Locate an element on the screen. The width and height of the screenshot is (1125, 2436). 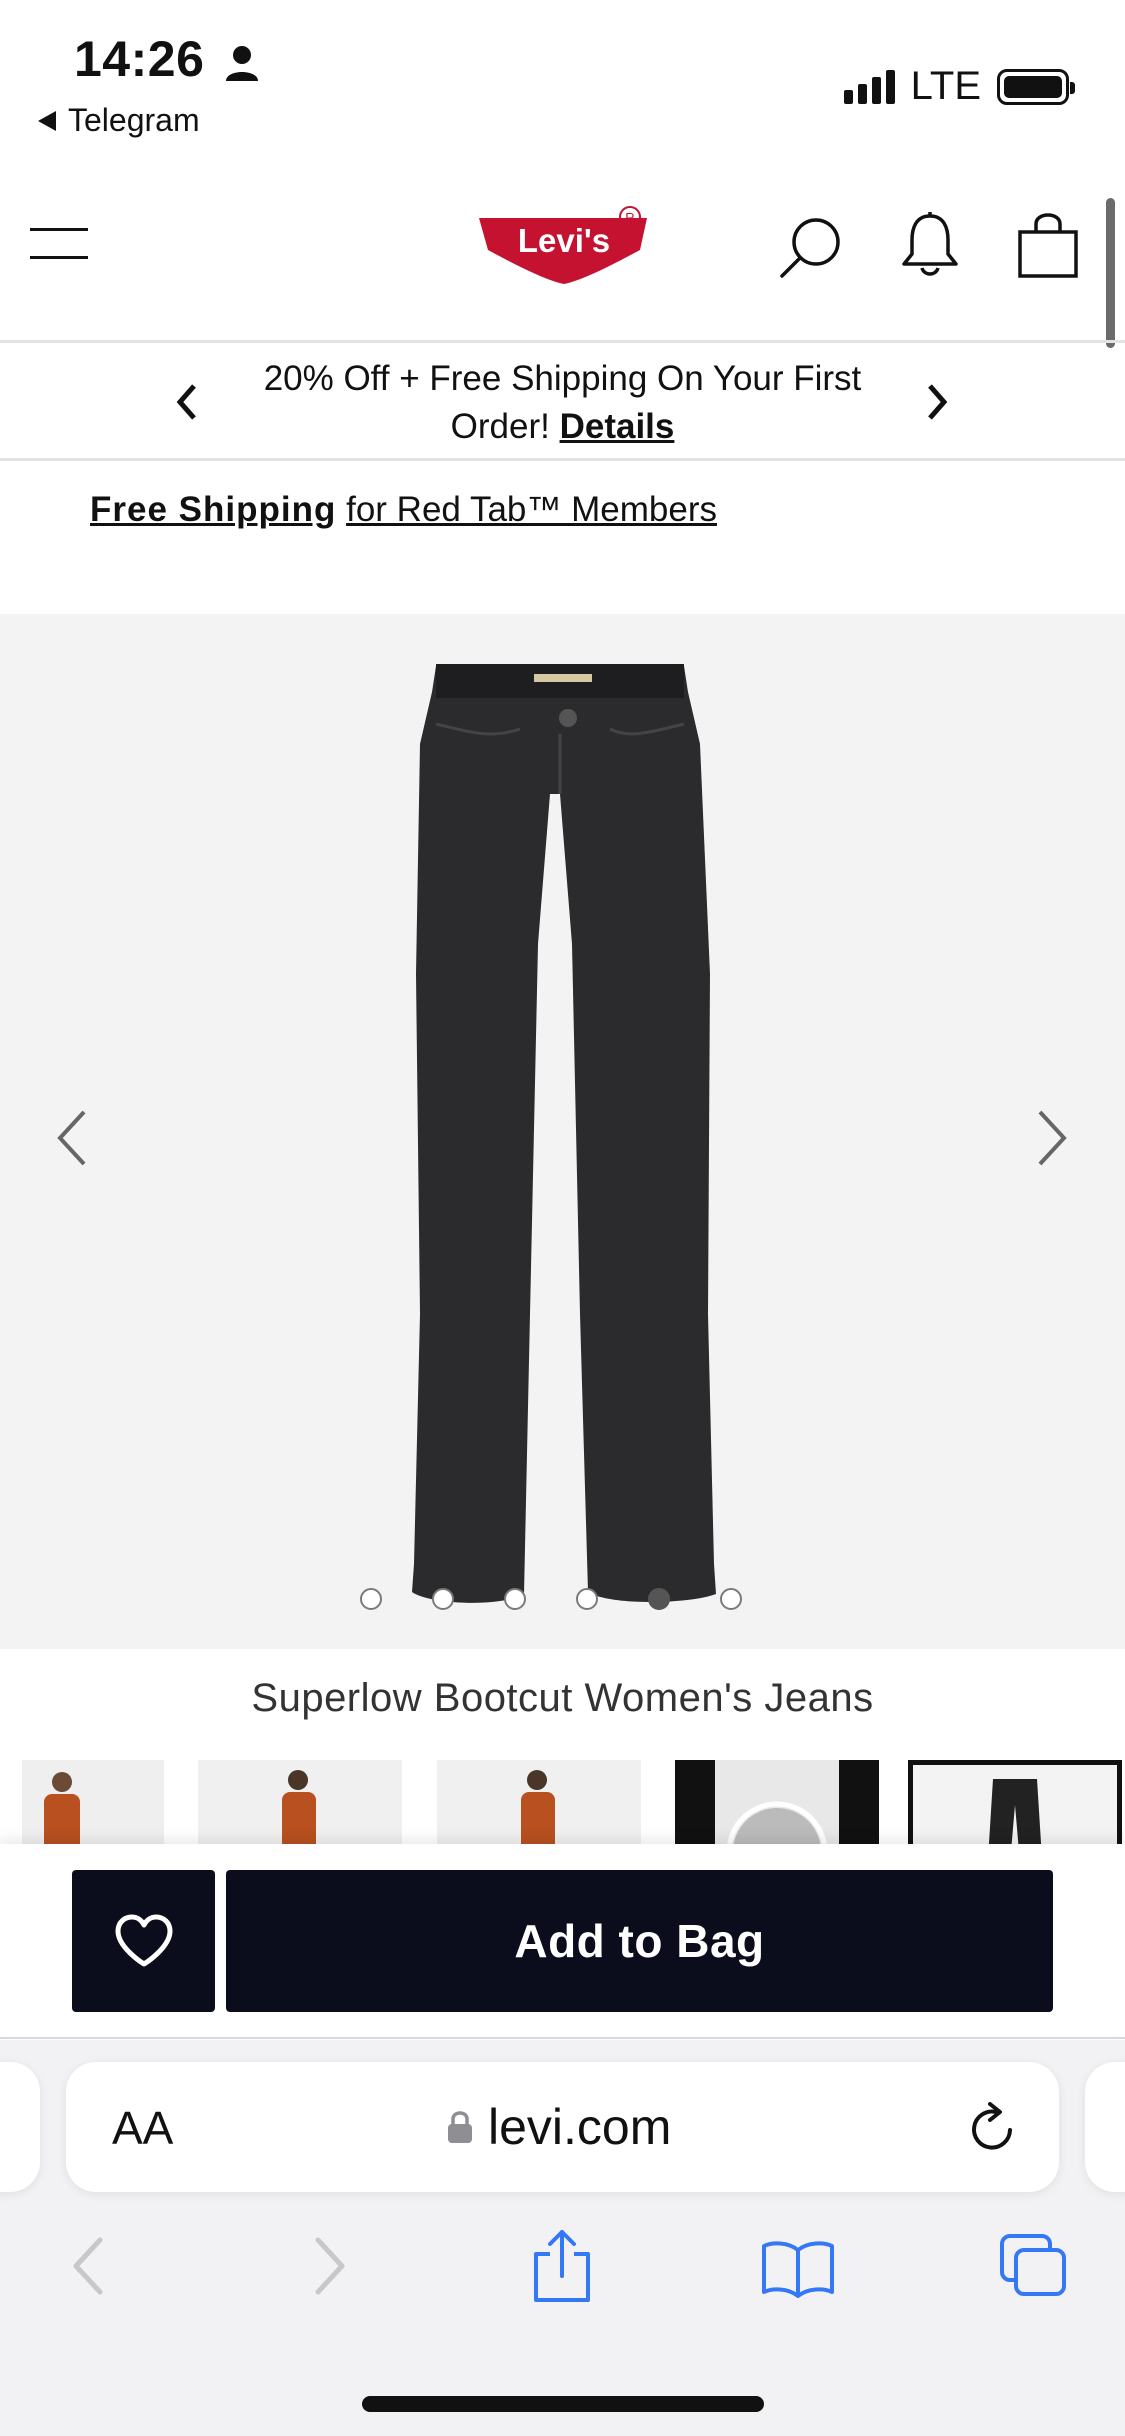
promo-next-icon is located at coordinates (937, 402).